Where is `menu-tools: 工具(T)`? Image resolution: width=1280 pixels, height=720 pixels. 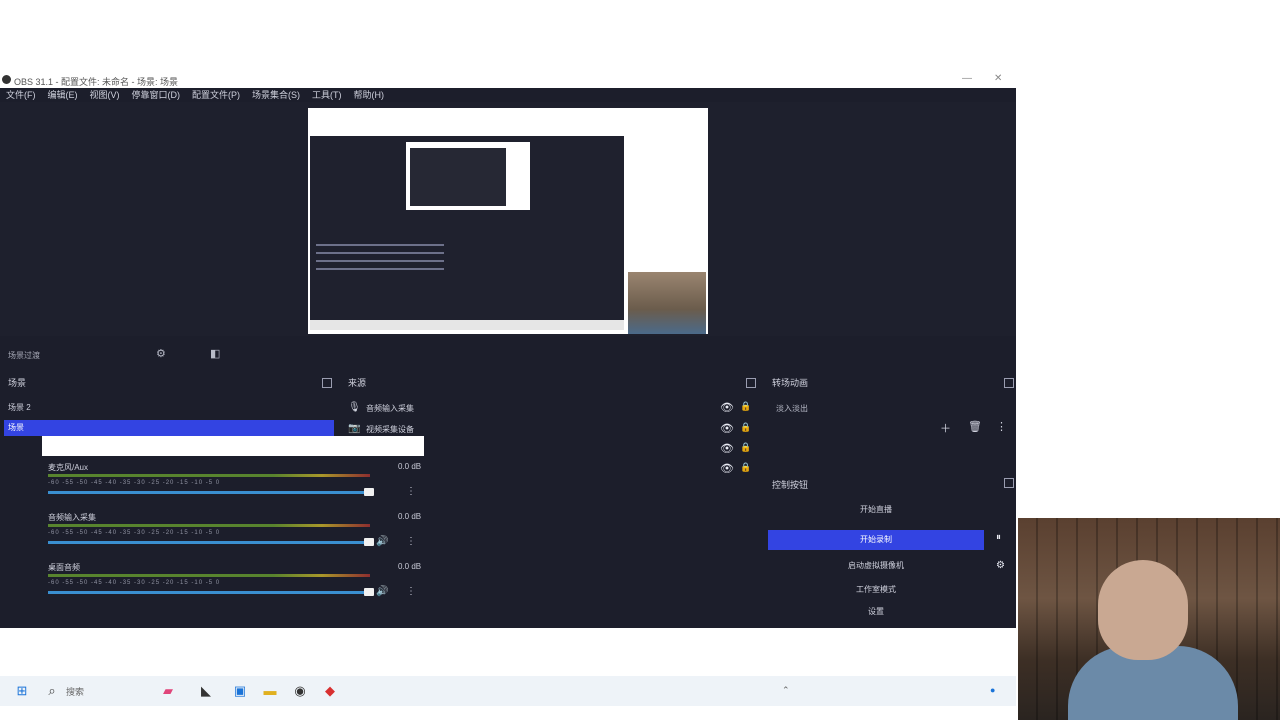 menu-tools: 工具(T) is located at coordinates (327, 95).